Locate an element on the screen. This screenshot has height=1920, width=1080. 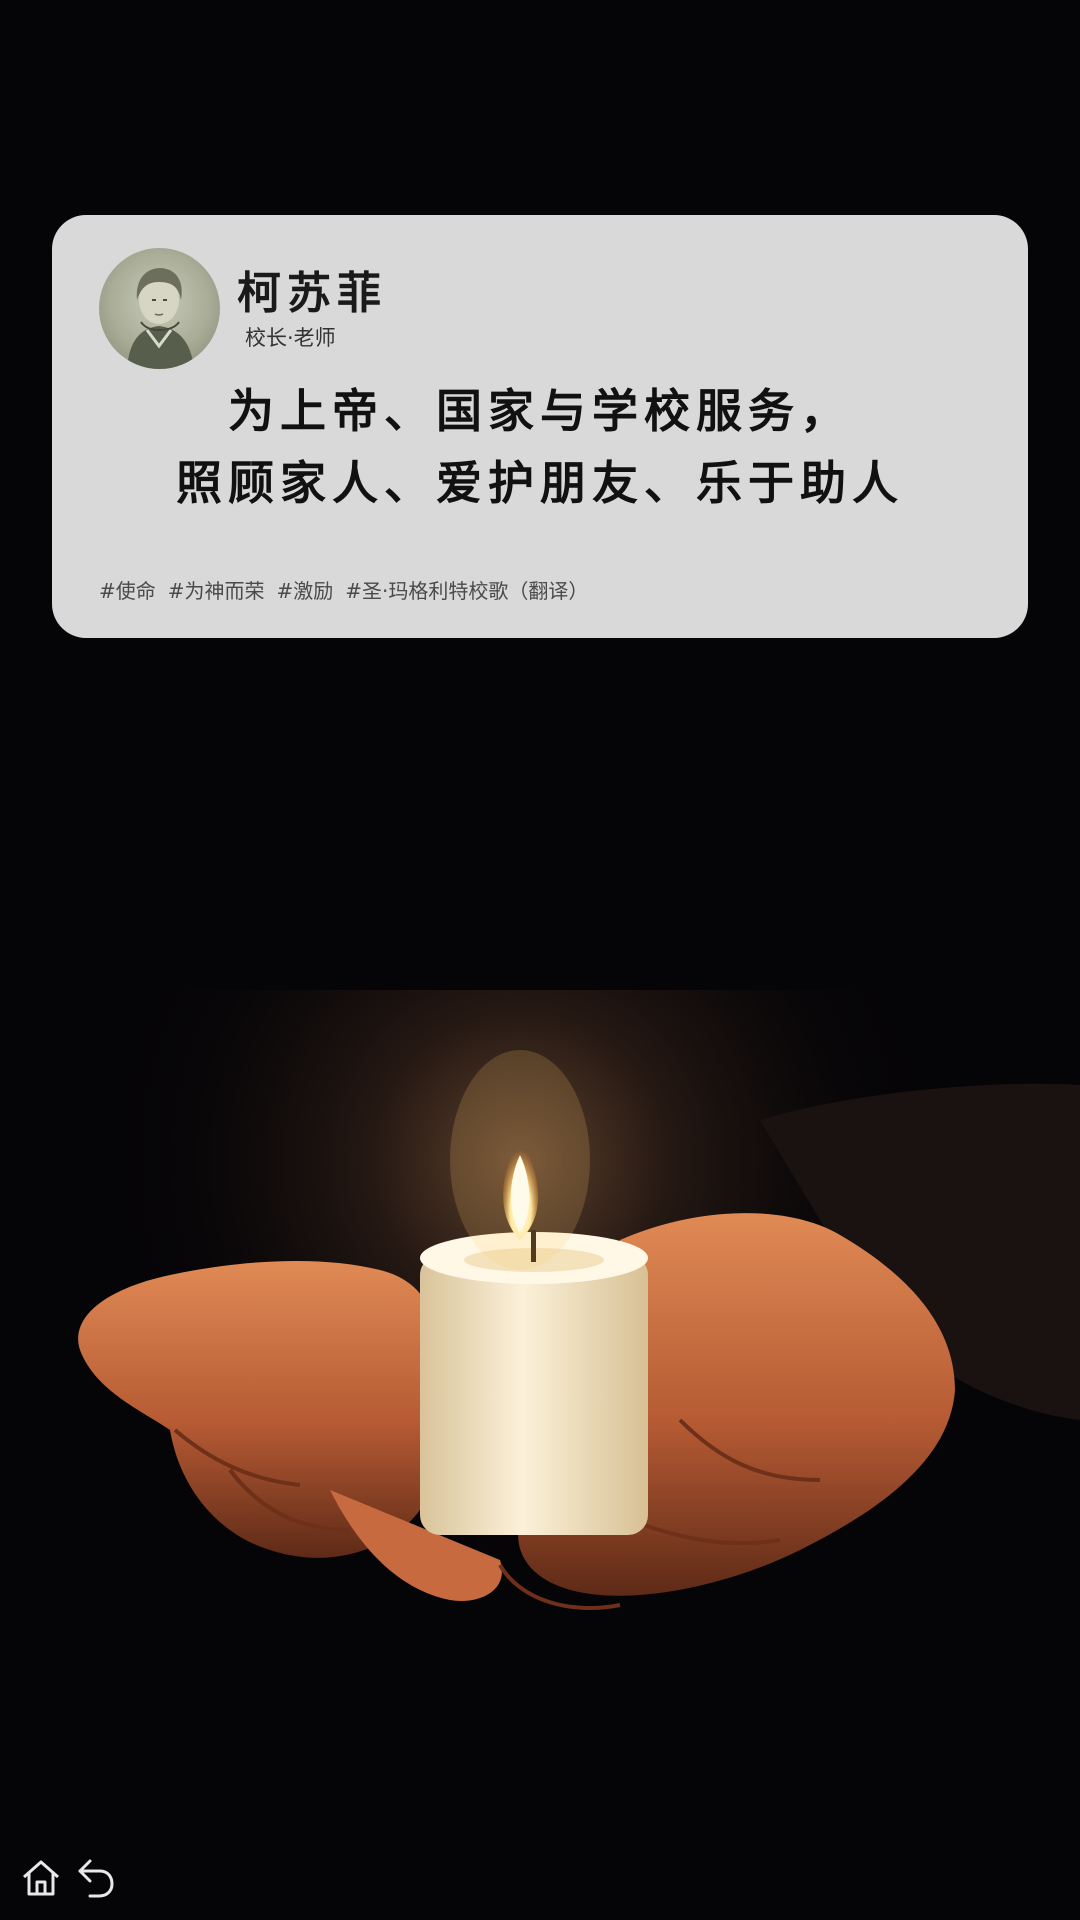
back-icon is located at coordinates (96, 1878).